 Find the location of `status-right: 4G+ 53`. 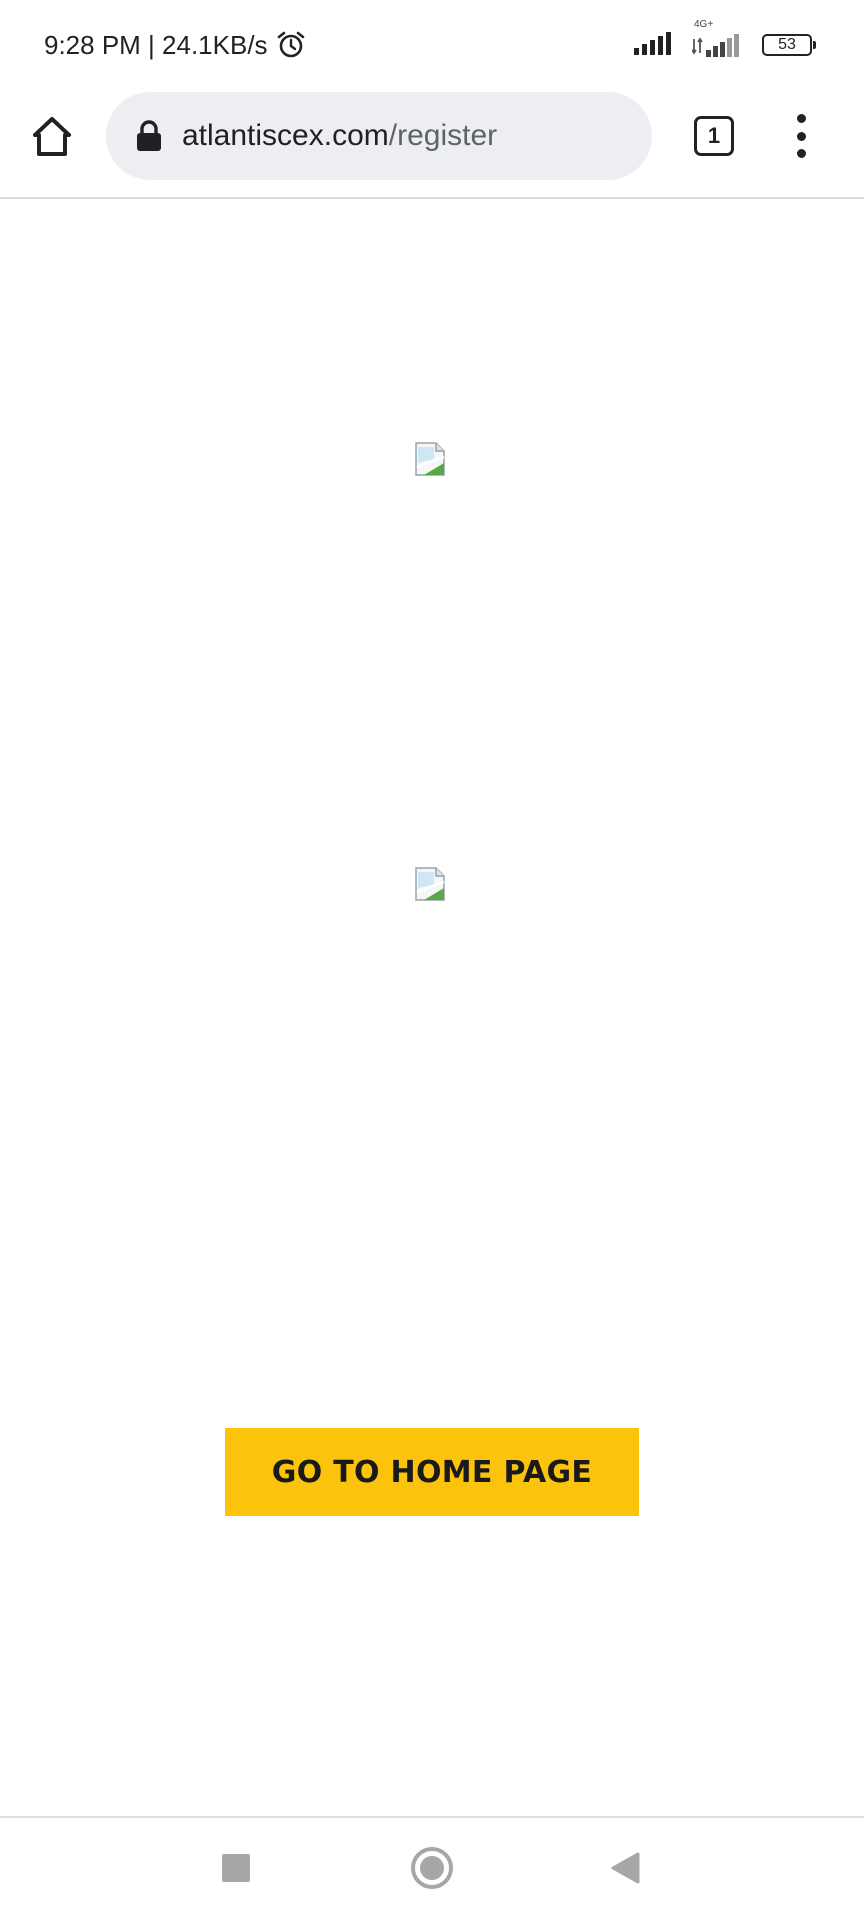

status-right: 4G+ 53 is located at coordinates (725, 39).